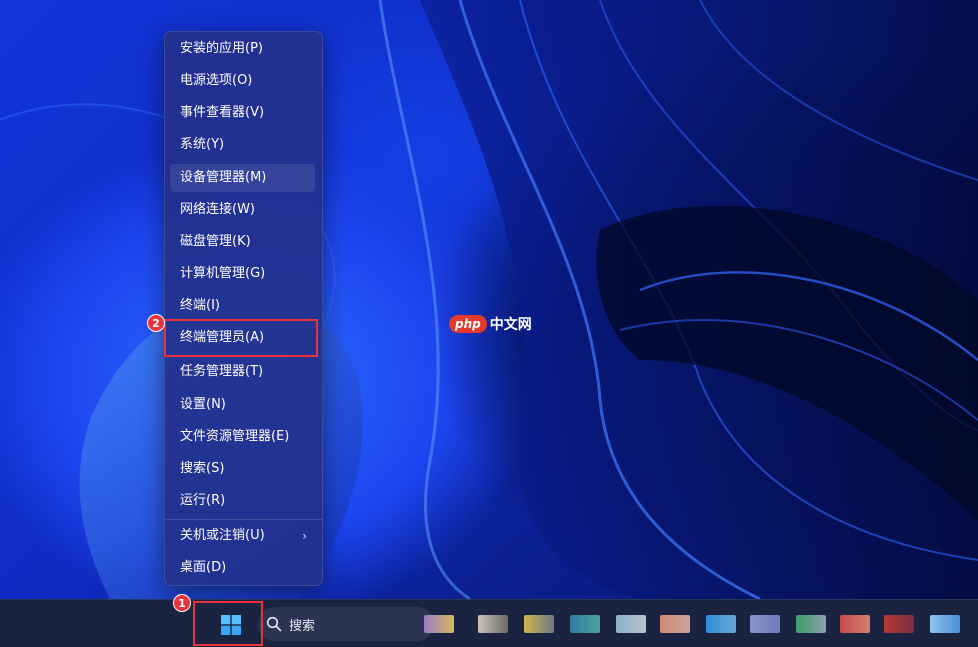 The width and height of the screenshot is (978, 647). Describe the element at coordinates (346, 624) in the screenshot. I see `taskbar-search-box: 搜索` at that location.